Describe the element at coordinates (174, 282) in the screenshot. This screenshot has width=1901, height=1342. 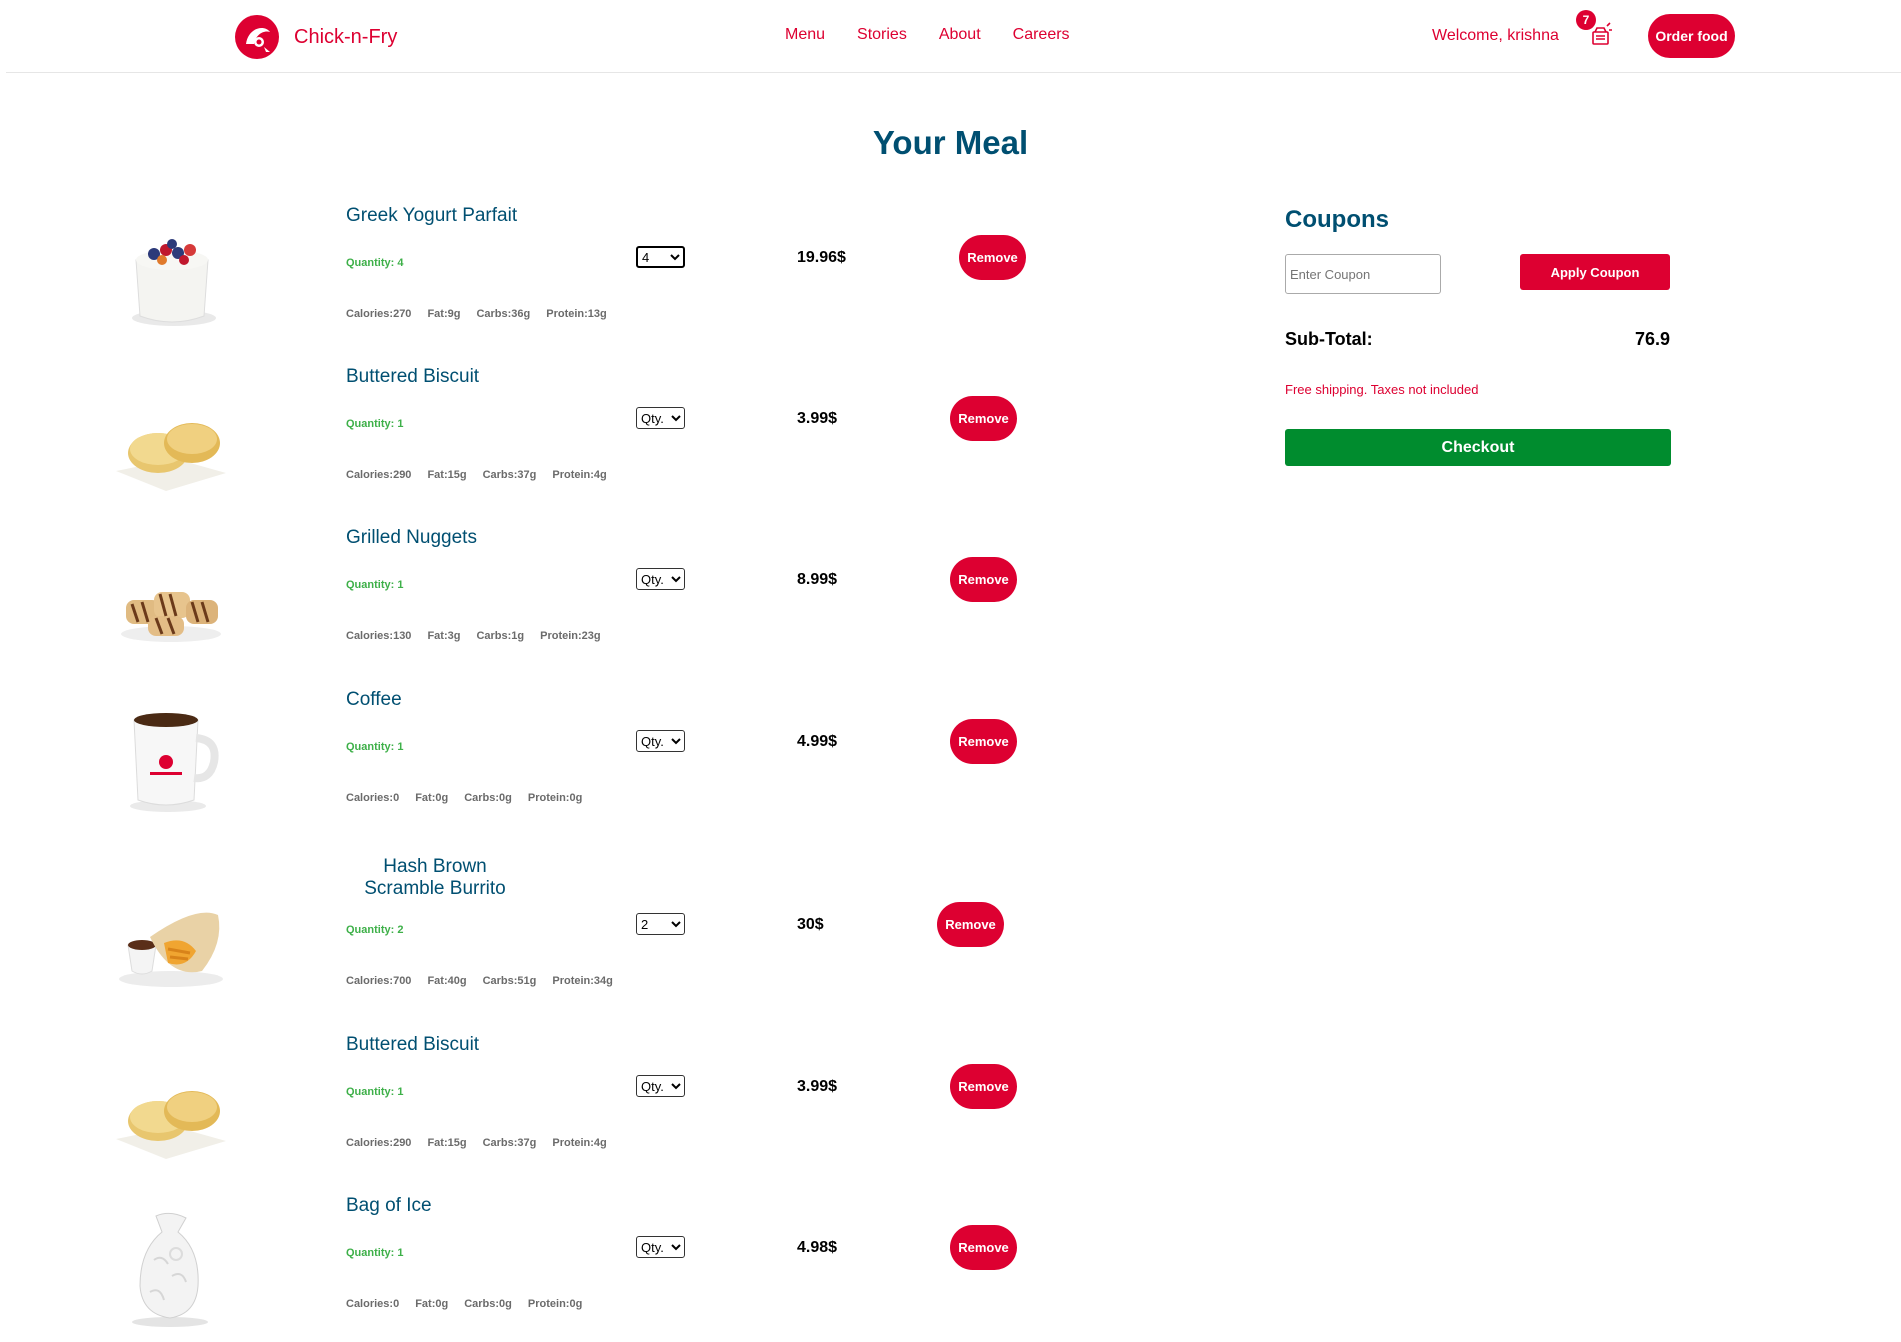
I see `parfait-image` at that location.